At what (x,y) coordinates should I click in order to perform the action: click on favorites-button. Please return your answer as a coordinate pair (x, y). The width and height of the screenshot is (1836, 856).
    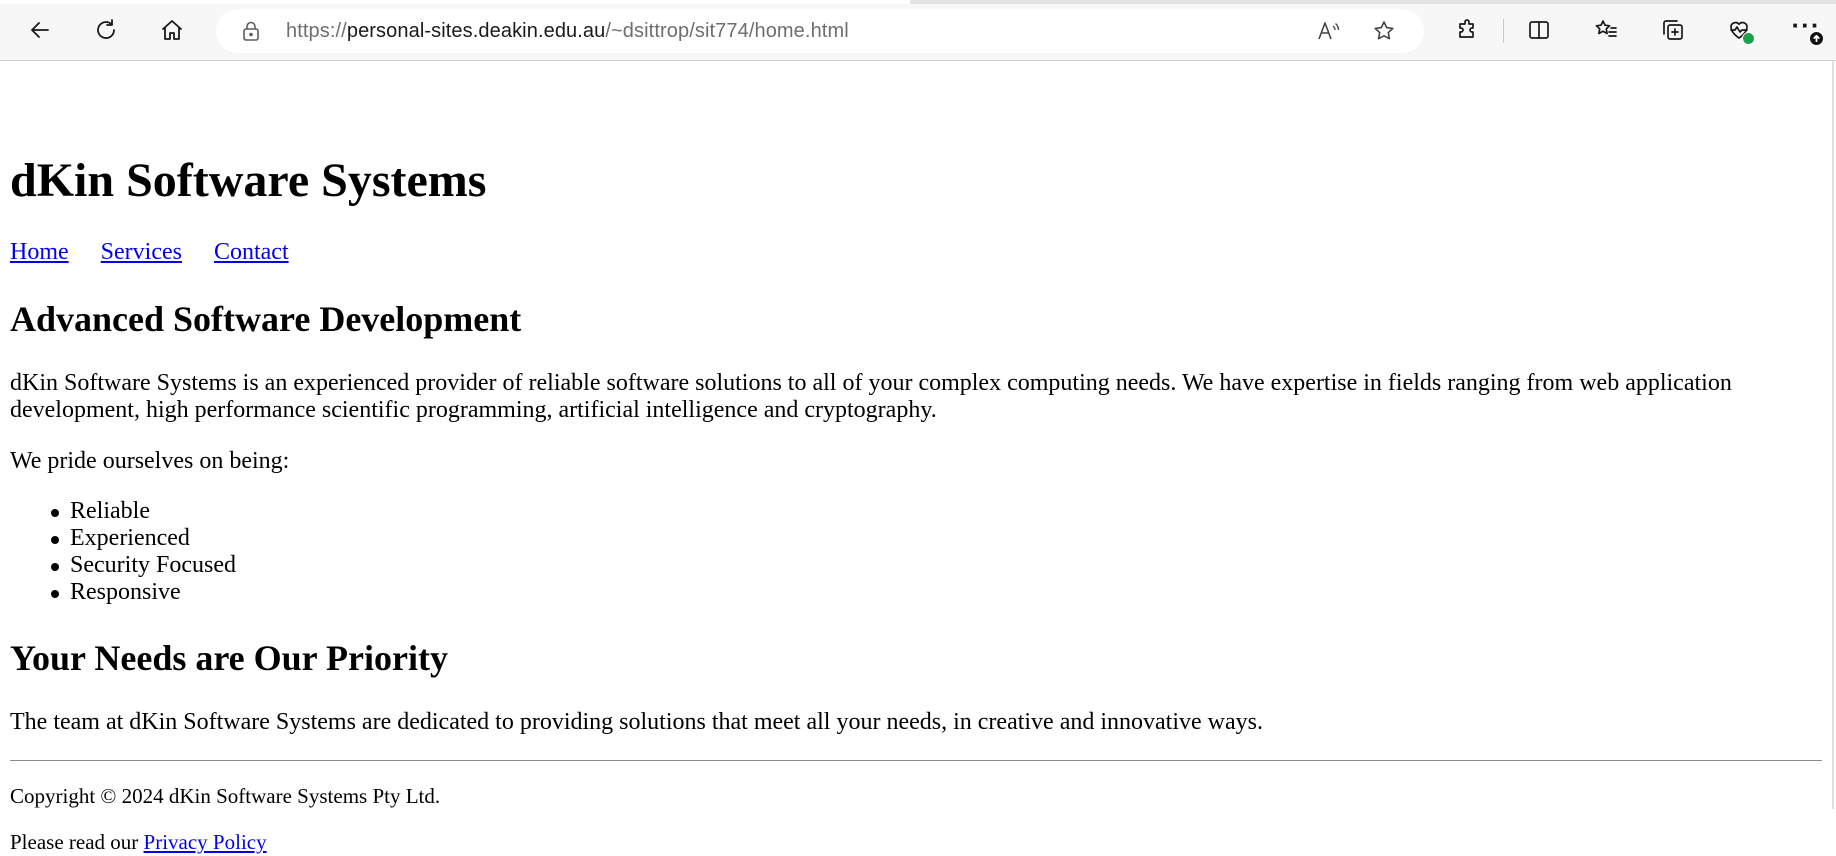
    Looking at the image, I should click on (1606, 30).